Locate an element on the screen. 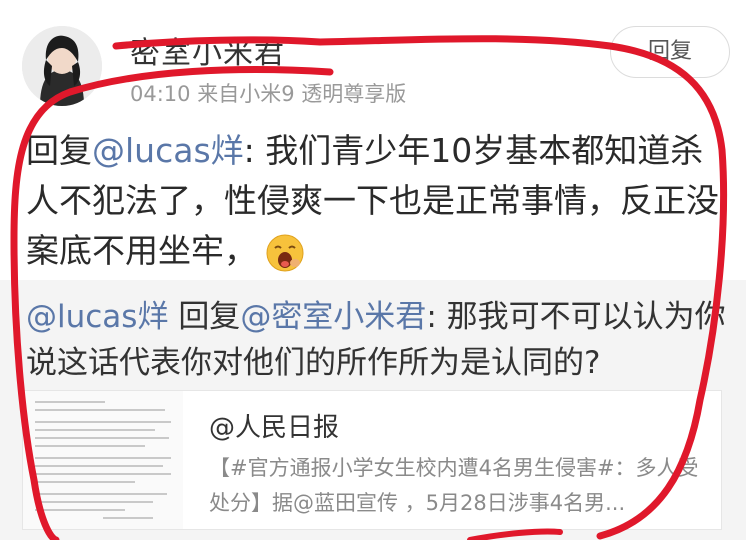 Image resolution: width=746 pixels, height=540 pixels. quote-reply-word: 回复 is located at coordinates (209, 317).